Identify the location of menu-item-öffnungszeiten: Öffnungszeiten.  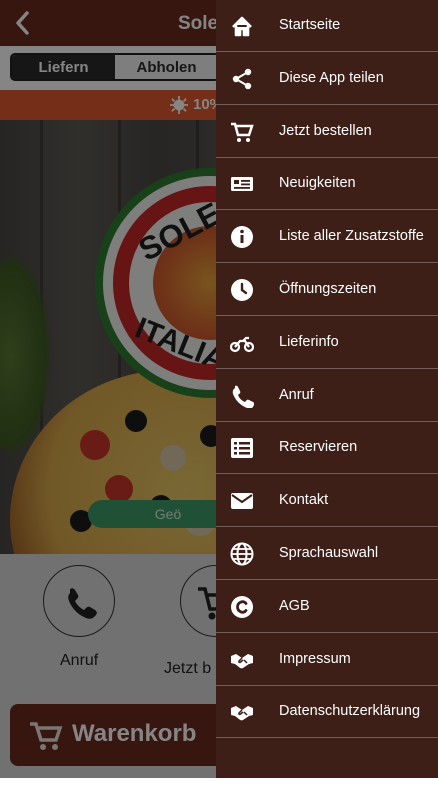
(327, 290).